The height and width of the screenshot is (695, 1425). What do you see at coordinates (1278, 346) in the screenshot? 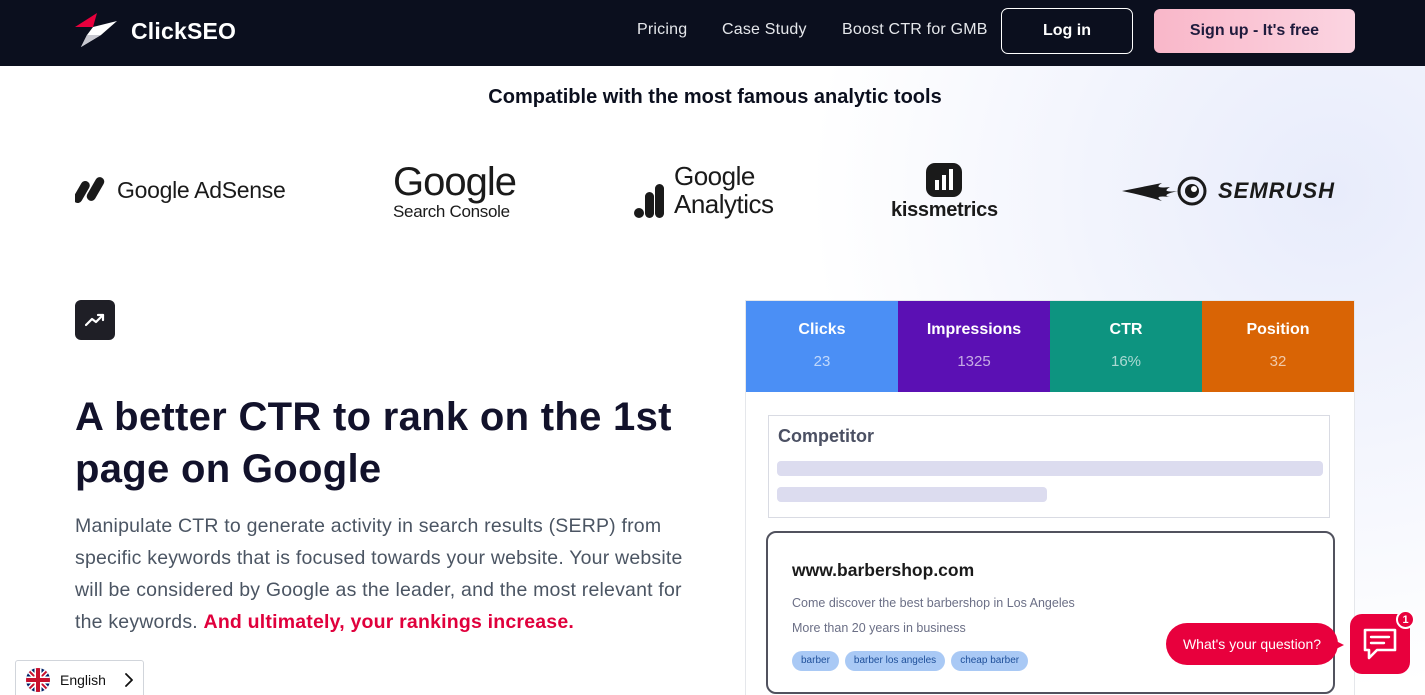
I see `stat-position: Position 32` at bounding box center [1278, 346].